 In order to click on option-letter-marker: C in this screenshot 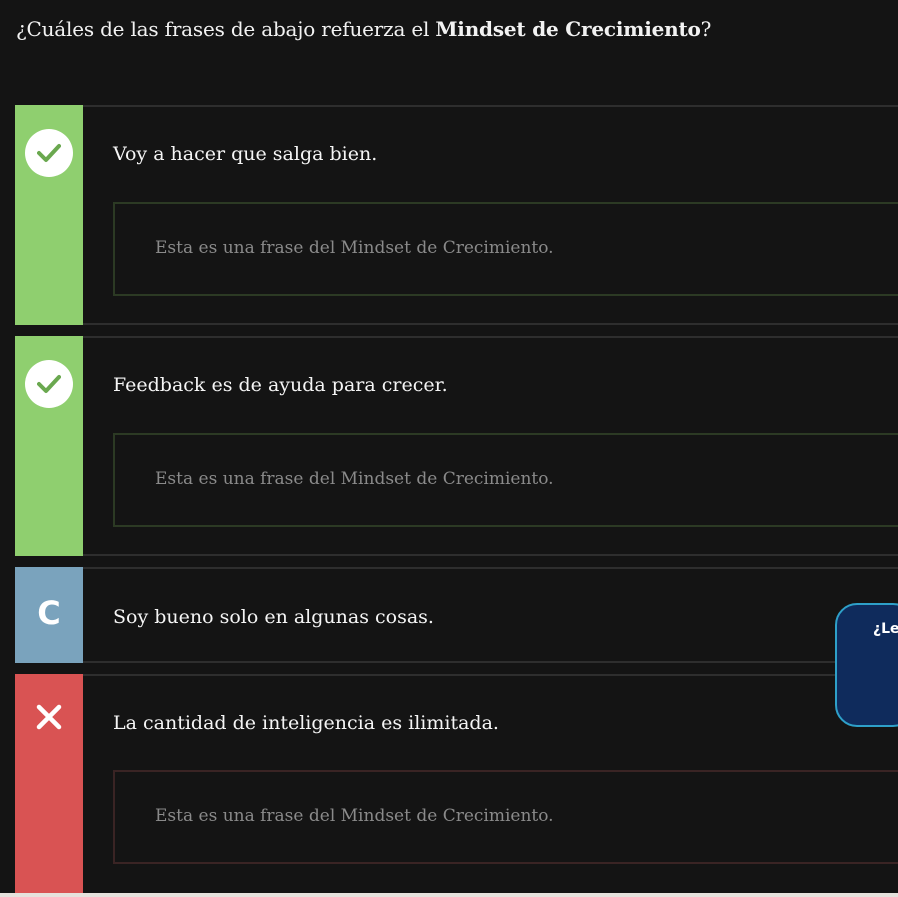, I will do `click(49, 615)`.